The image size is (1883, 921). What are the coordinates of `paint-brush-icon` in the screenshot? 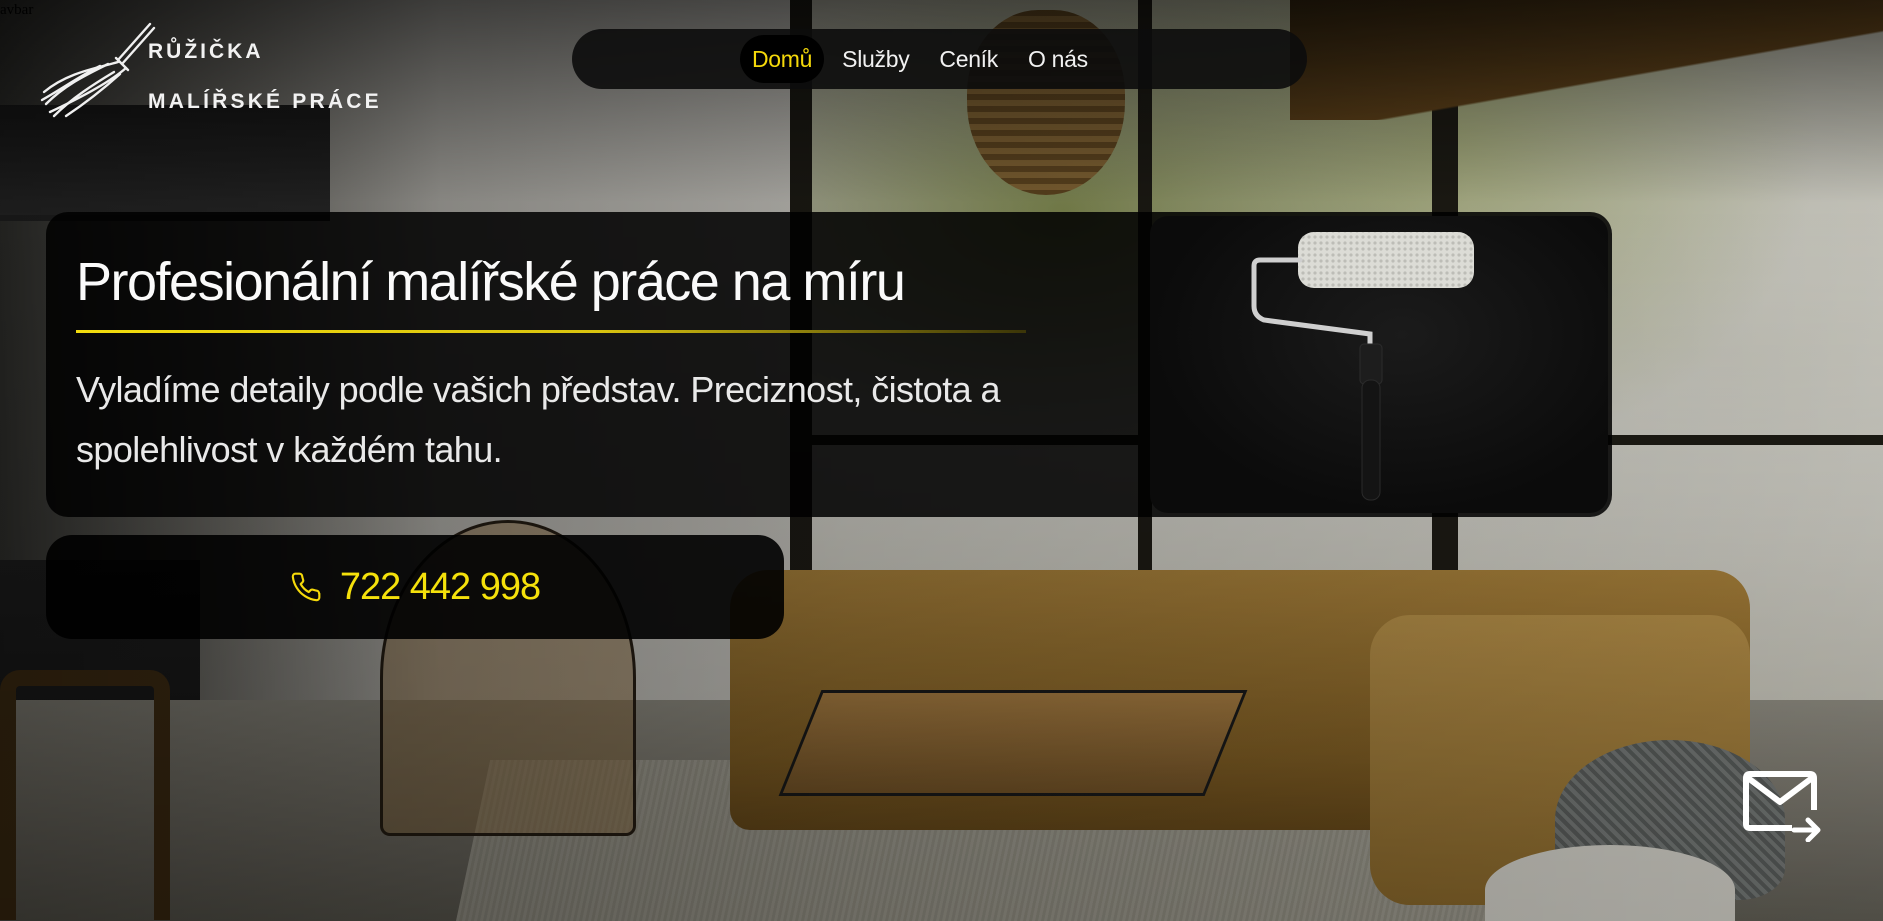 It's located at (98, 70).